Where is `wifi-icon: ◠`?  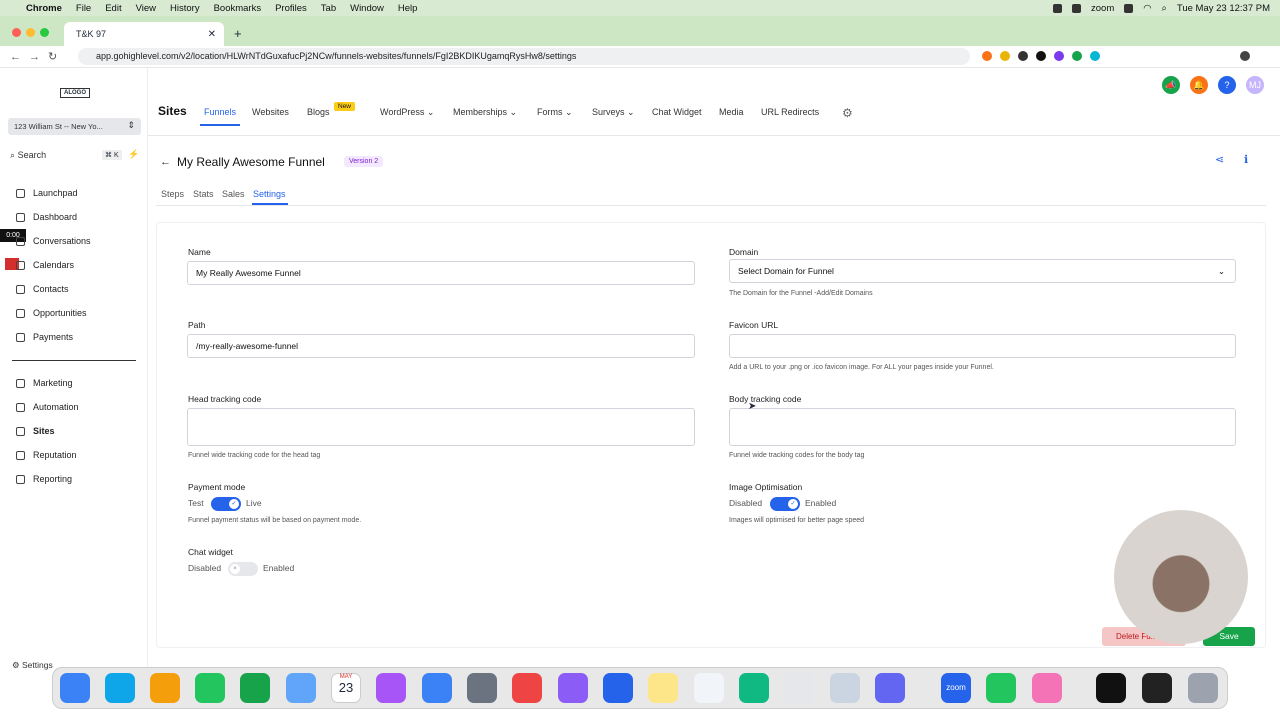
wifi-icon: ◠ is located at coordinates (1147, 8).